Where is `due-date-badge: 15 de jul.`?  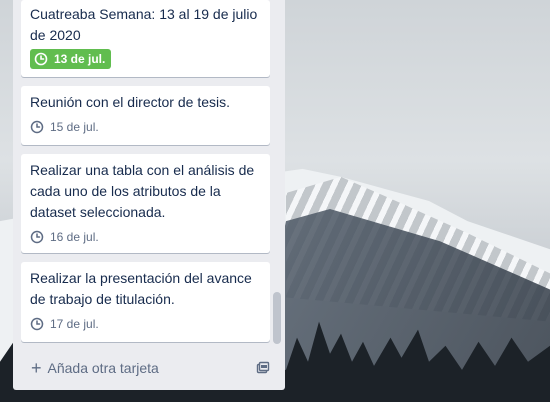
due-date-badge: 15 de jul. is located at coordinates (64, 127).